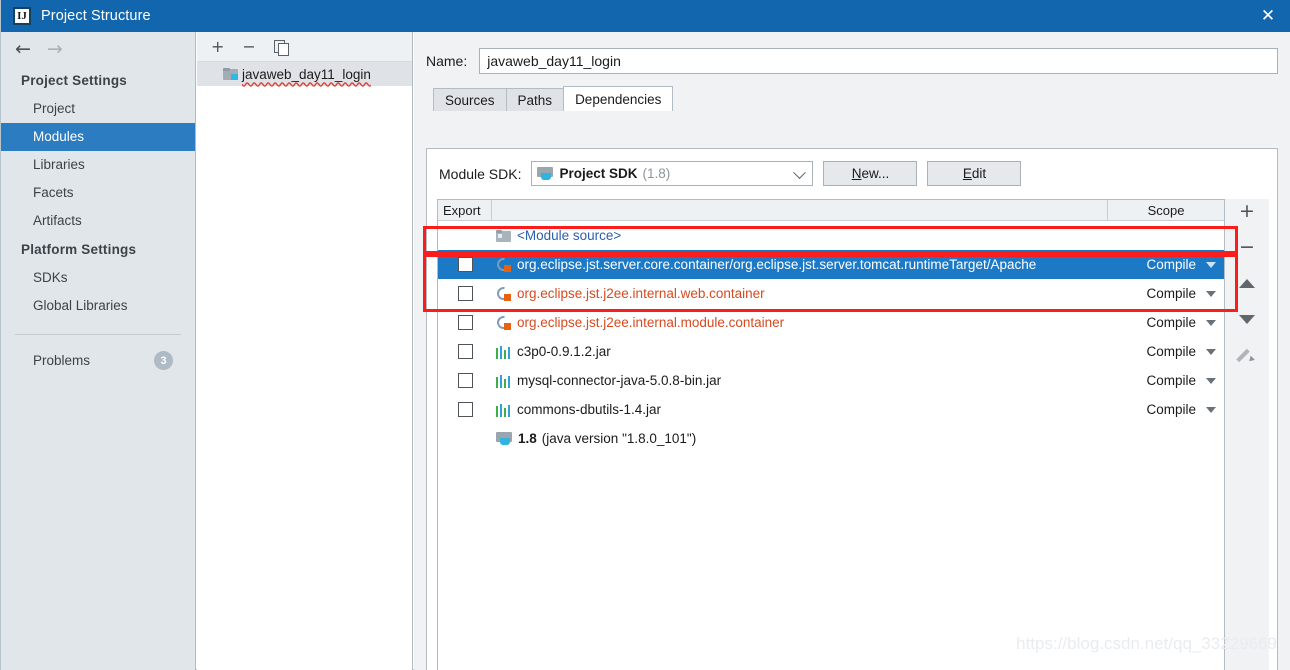 Image resolution: width=1290 pixels, height=670 pixels. What do you see at coordinates (217, 46) in the screenshot?
I see `plus-icon: +` at bounding box center [217, 46].